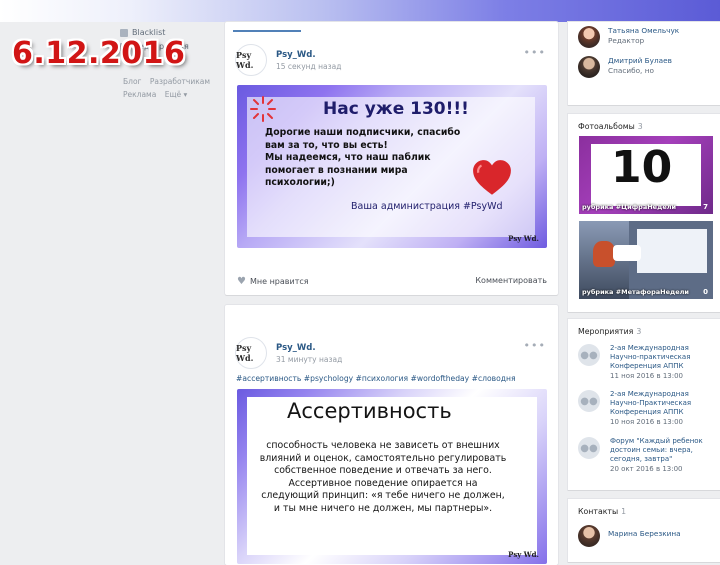 The width and height of the screenshot is (720, 565). I want to click on albums-title: Фотоальбомы 3, so click(610, 126).